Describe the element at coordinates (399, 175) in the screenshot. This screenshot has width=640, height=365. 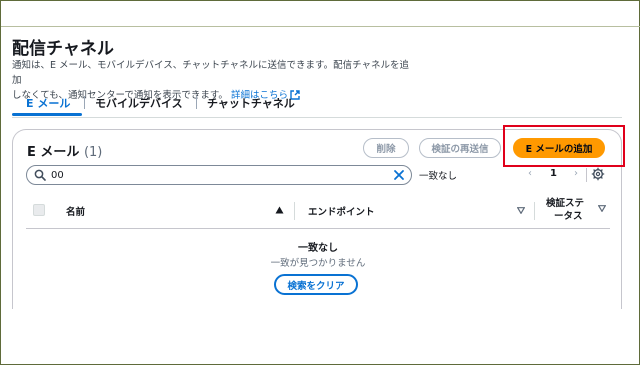
I see `close-icon` at that location.